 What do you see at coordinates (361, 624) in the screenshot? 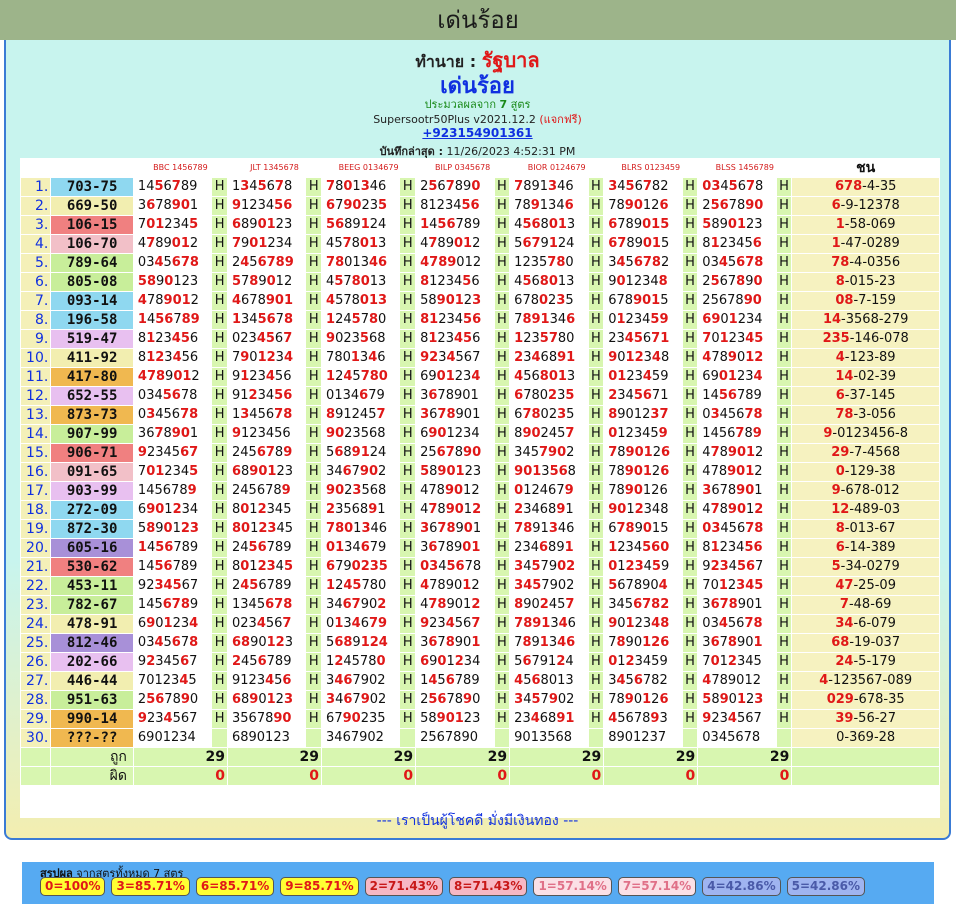
I see `formula-digits: 0134679` at bounding box center [361, 624].